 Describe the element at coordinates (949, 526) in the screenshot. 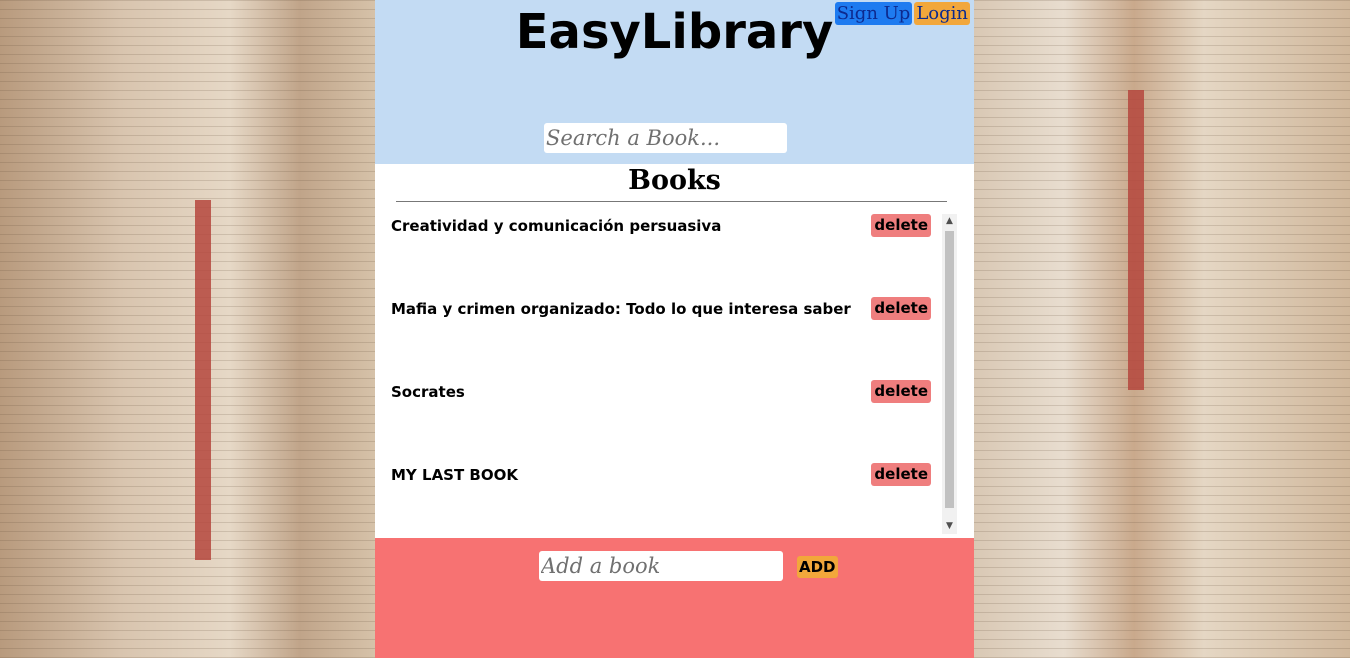

I see `triangle-down-icon: ▼` at that location.